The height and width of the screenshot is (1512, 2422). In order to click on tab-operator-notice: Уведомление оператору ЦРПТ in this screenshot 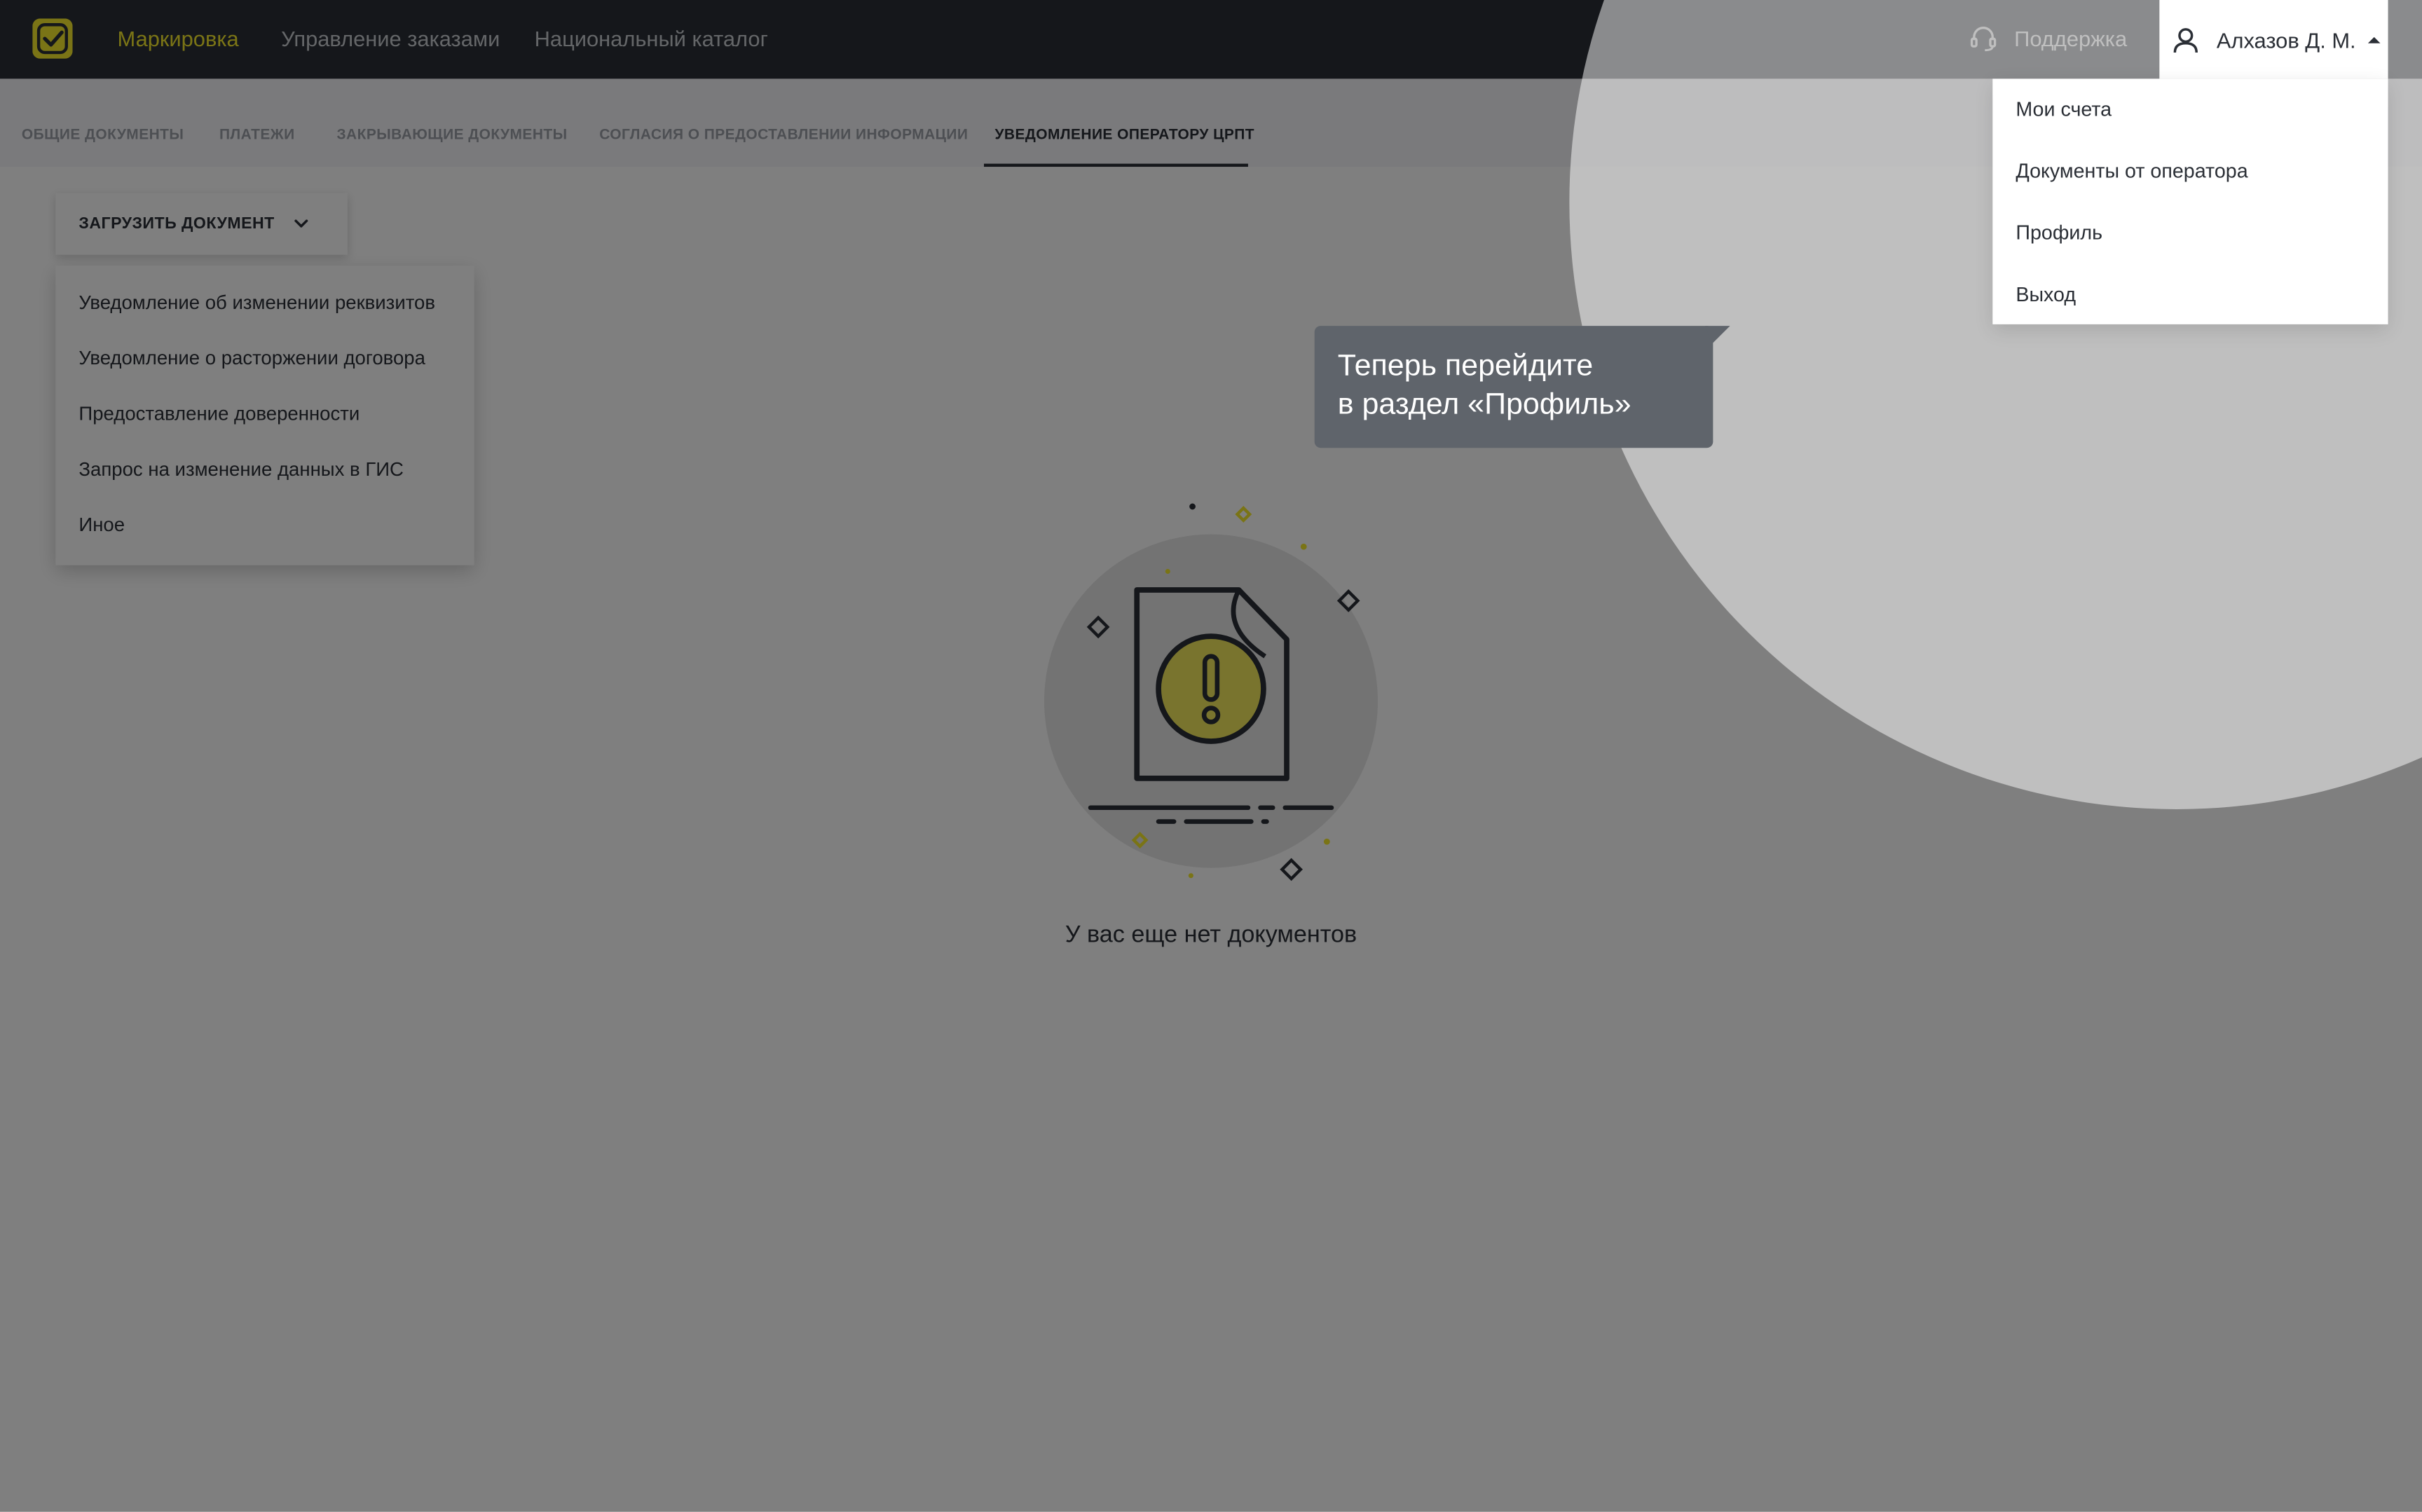, I will do `click(1124, 135)`.